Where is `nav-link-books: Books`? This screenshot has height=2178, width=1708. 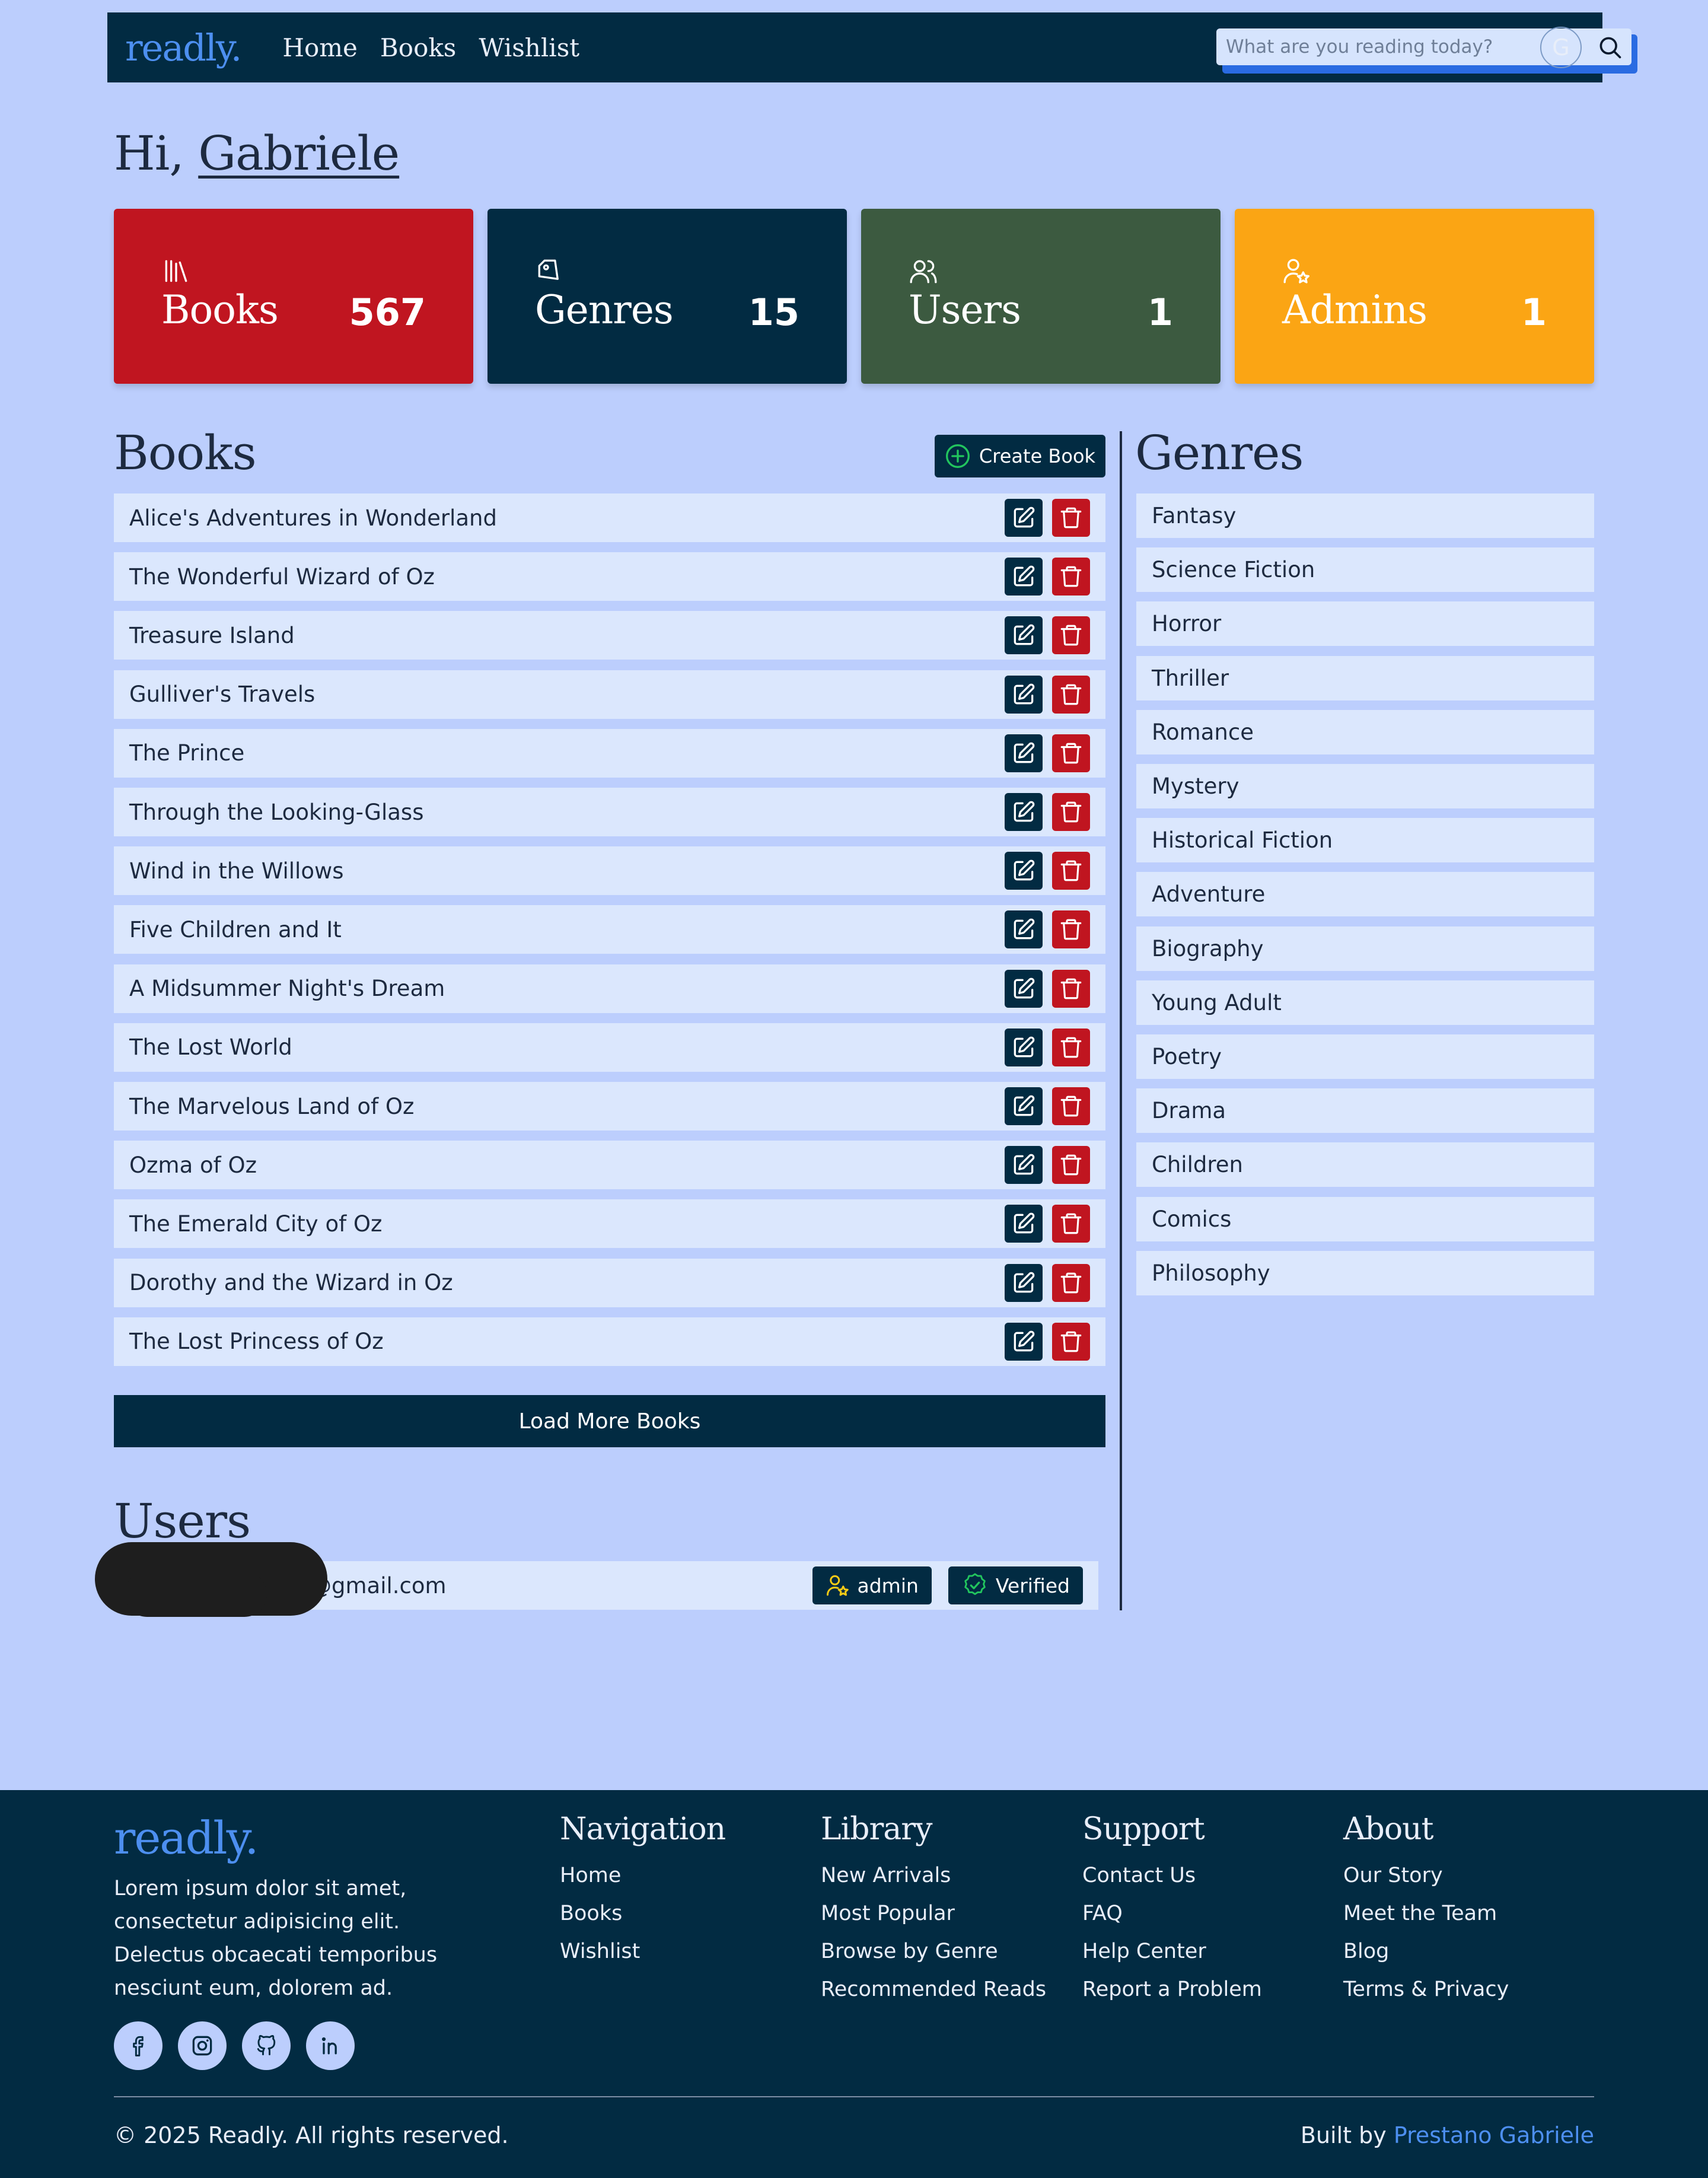 nav-link-books: Books is located at coordinates (418, 47).